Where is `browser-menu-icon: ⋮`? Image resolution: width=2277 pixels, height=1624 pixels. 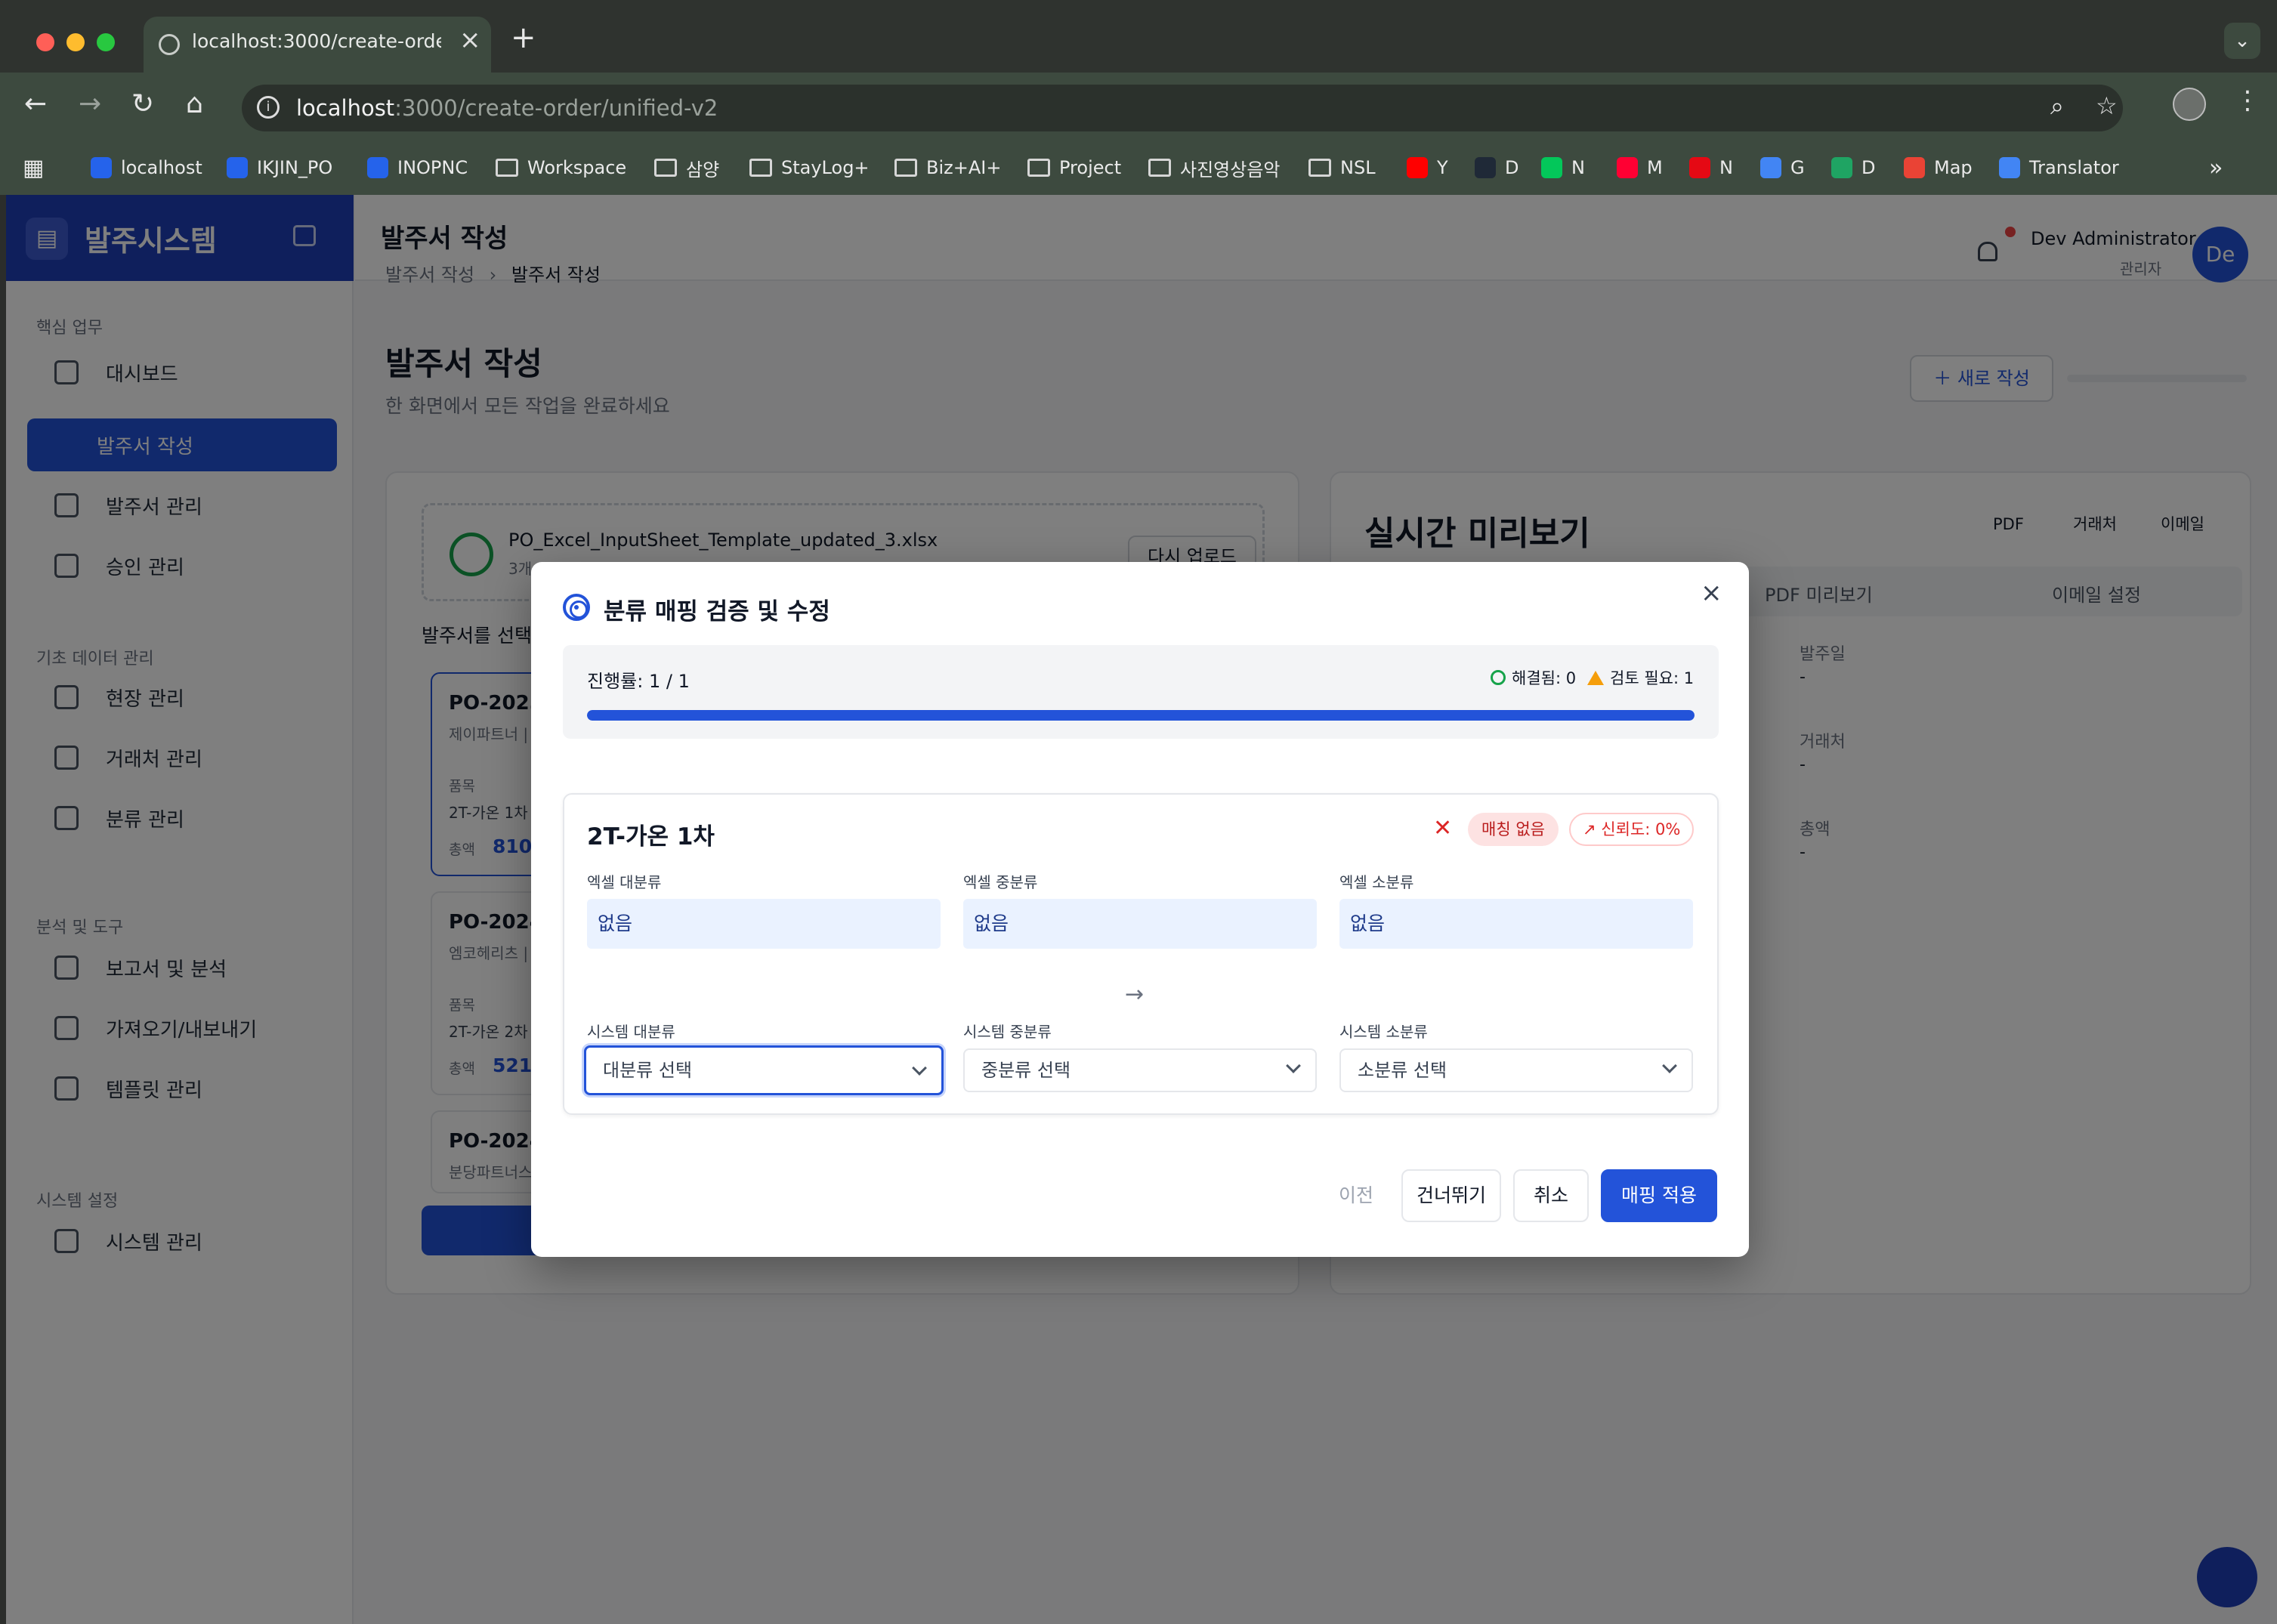
browser-menu-icon: ⋮ is located at coordinates (2248, 100).